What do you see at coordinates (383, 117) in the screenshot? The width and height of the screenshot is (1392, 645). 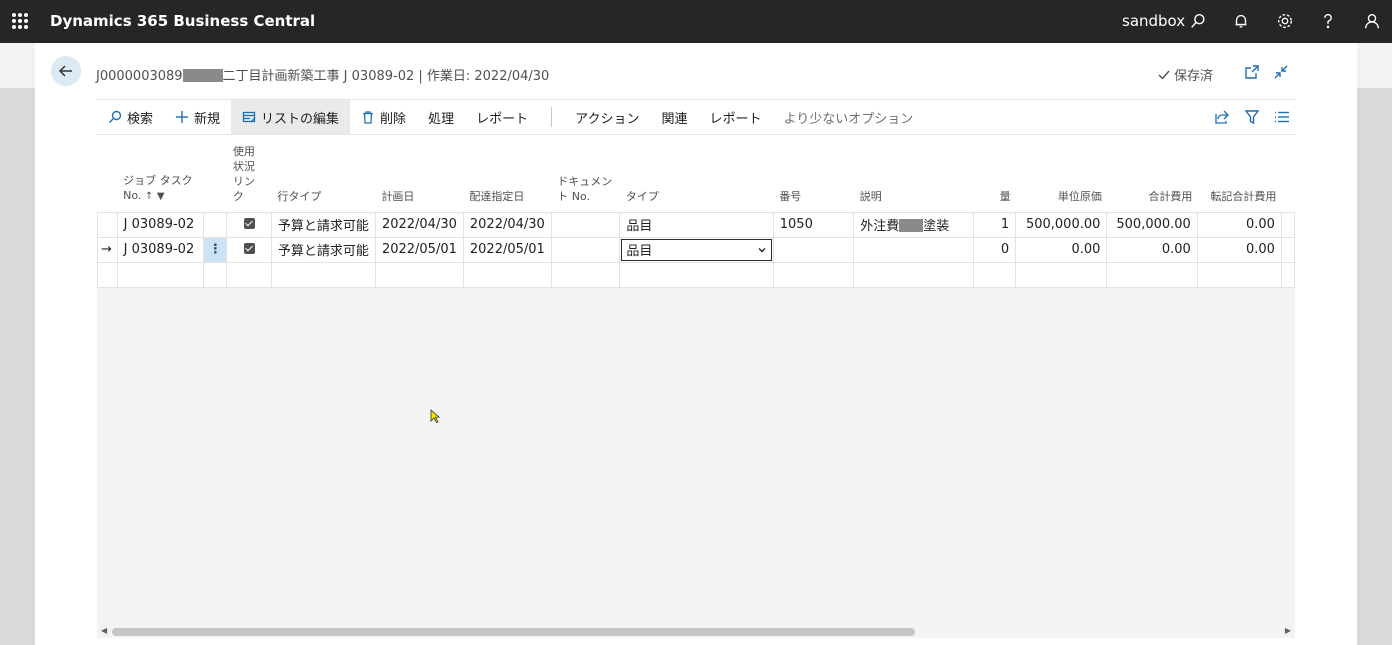 I see `delete-button: 削除` at bounding box center [383, 117].